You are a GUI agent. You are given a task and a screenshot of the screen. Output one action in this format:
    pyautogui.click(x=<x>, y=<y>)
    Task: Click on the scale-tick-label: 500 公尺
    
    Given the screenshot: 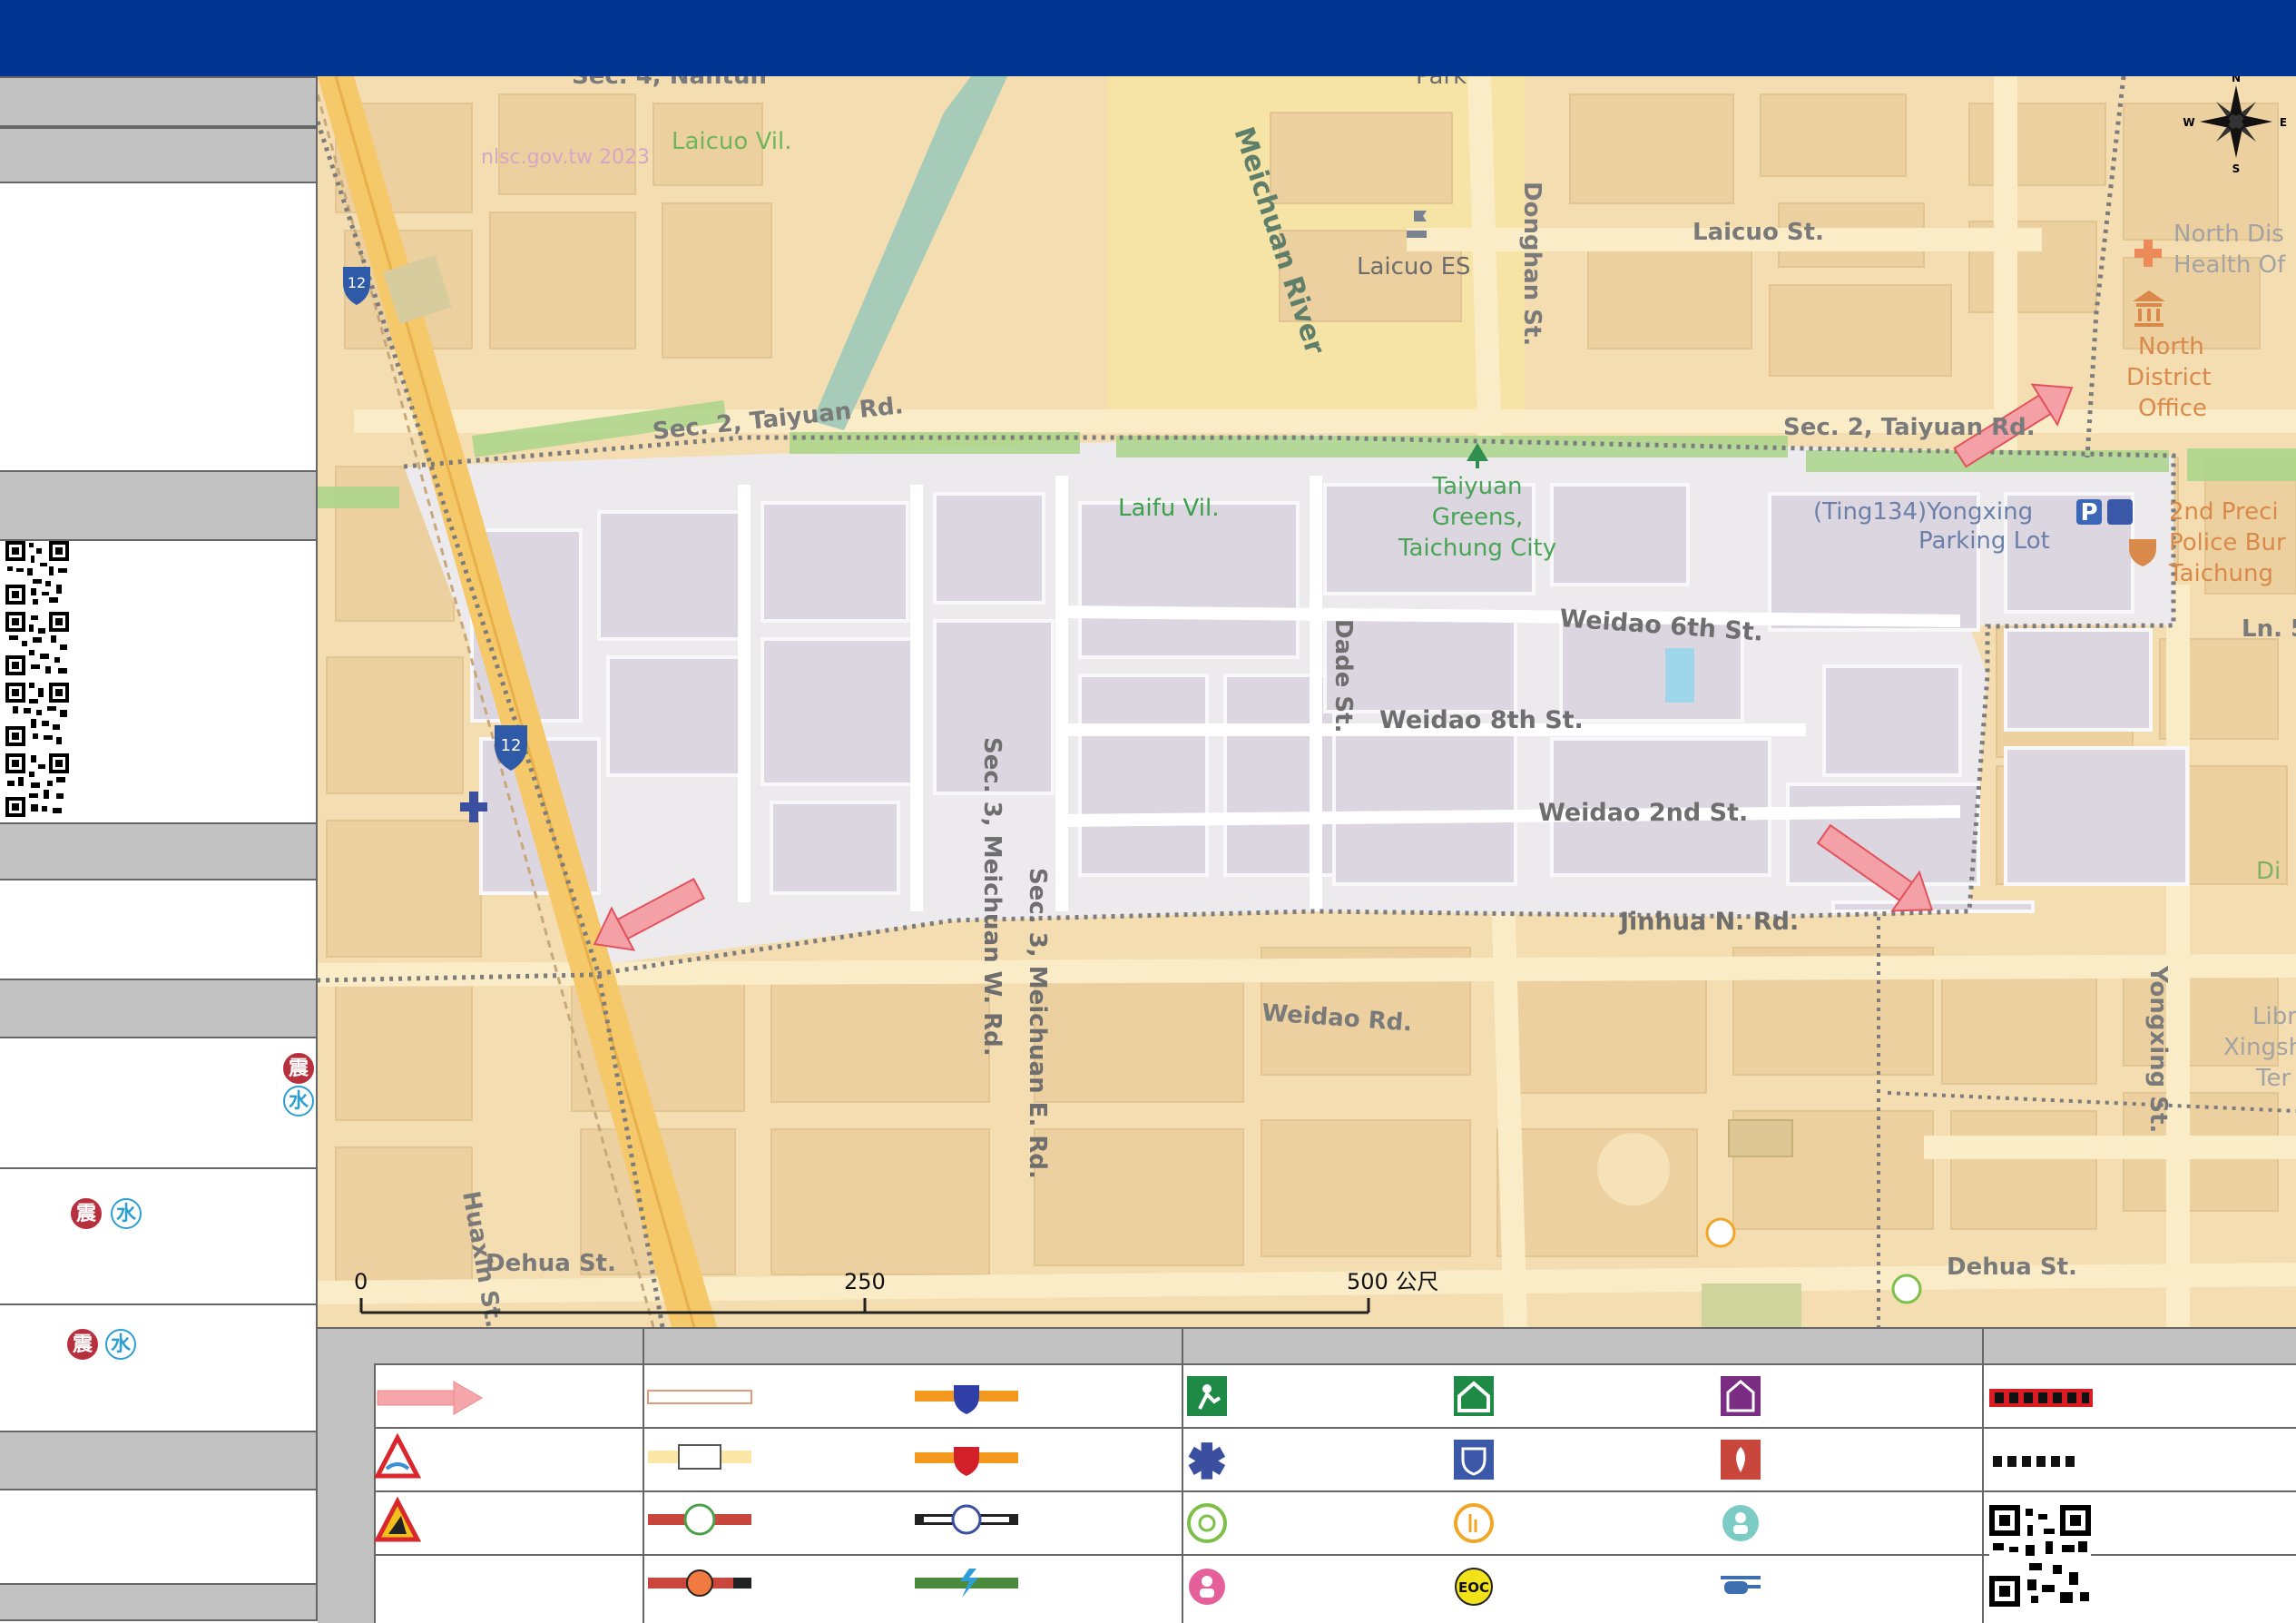 What is the action you would take?
    pyautogui.click(x=1392, y=1281)
    